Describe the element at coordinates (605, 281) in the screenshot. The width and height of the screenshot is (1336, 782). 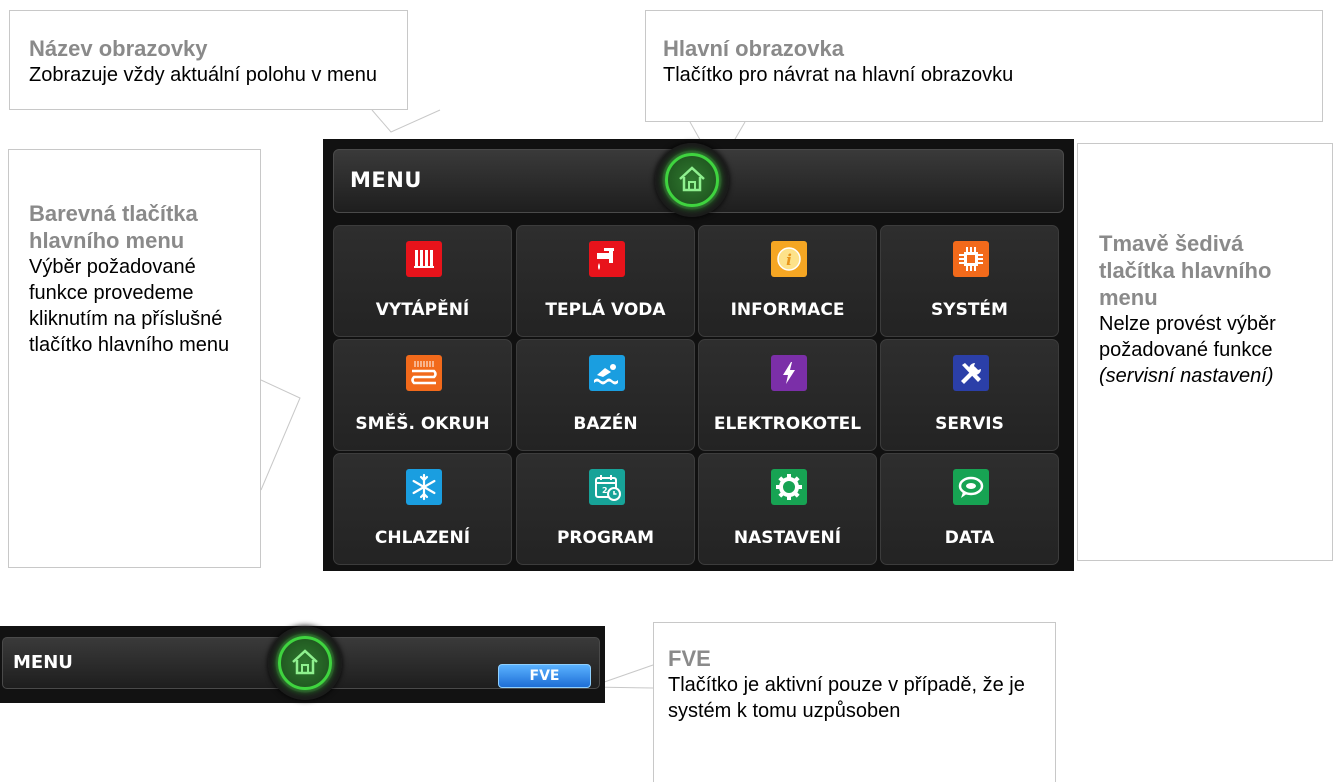
I see `menu-tile-teplá-voda: TEPLÁ VODA` at that location.